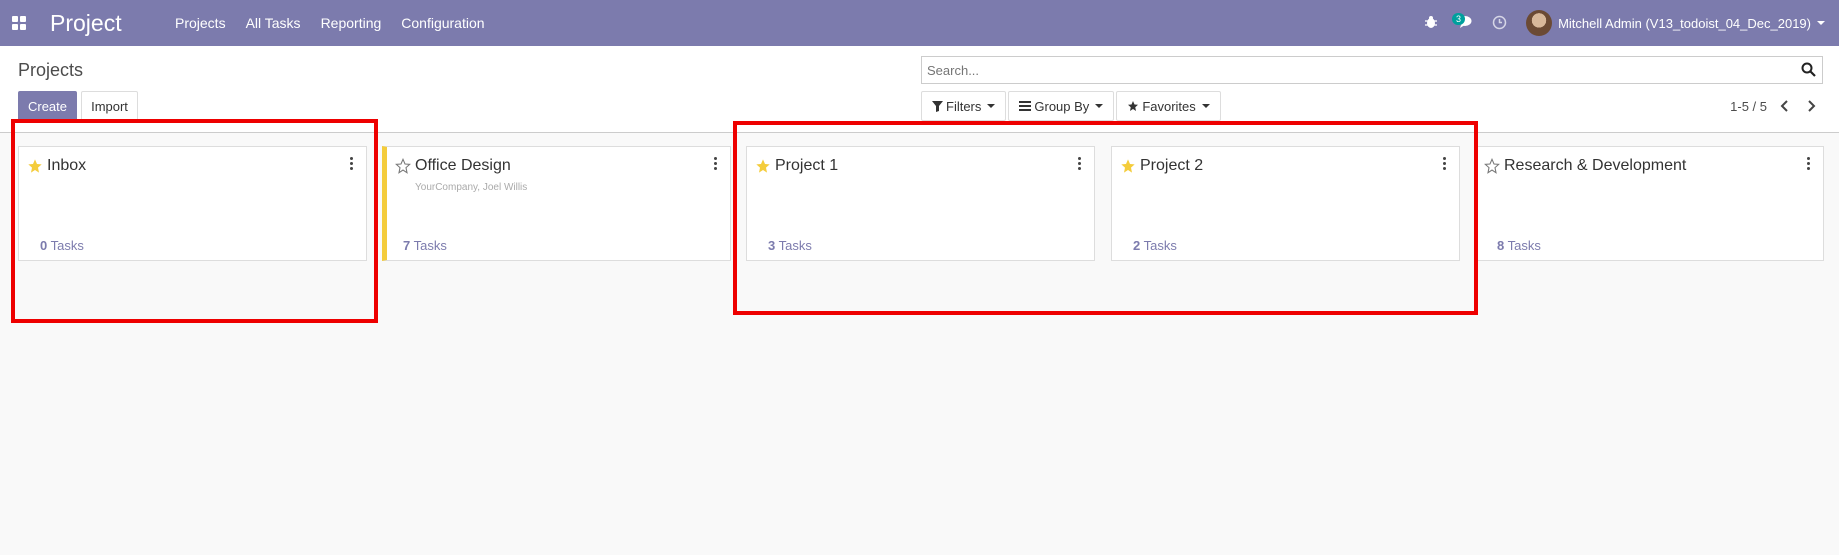 Image resolution: width=1839 pixels, height=555 pixels. What do you see at coordinates (1352, 70) in the screenshot?
I see `search-input` at bounding box center [1352, 70].